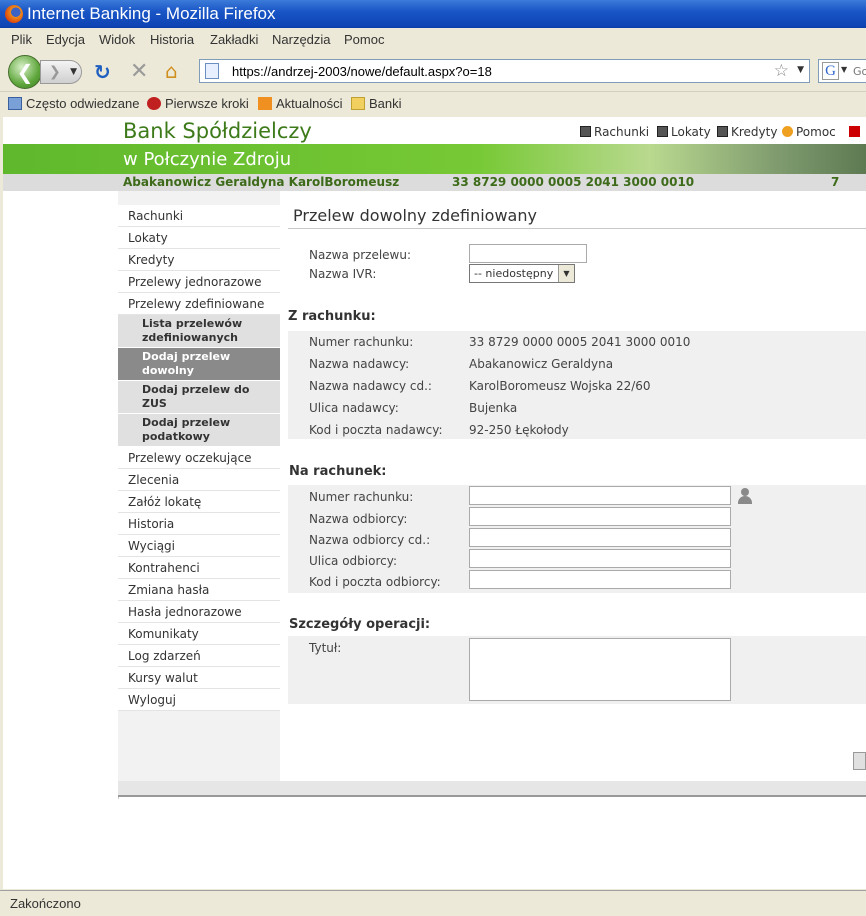 The height and width of the screenshot is (916, 866). I want to click on chevron-down-icon: ▼, so click(566, 273).